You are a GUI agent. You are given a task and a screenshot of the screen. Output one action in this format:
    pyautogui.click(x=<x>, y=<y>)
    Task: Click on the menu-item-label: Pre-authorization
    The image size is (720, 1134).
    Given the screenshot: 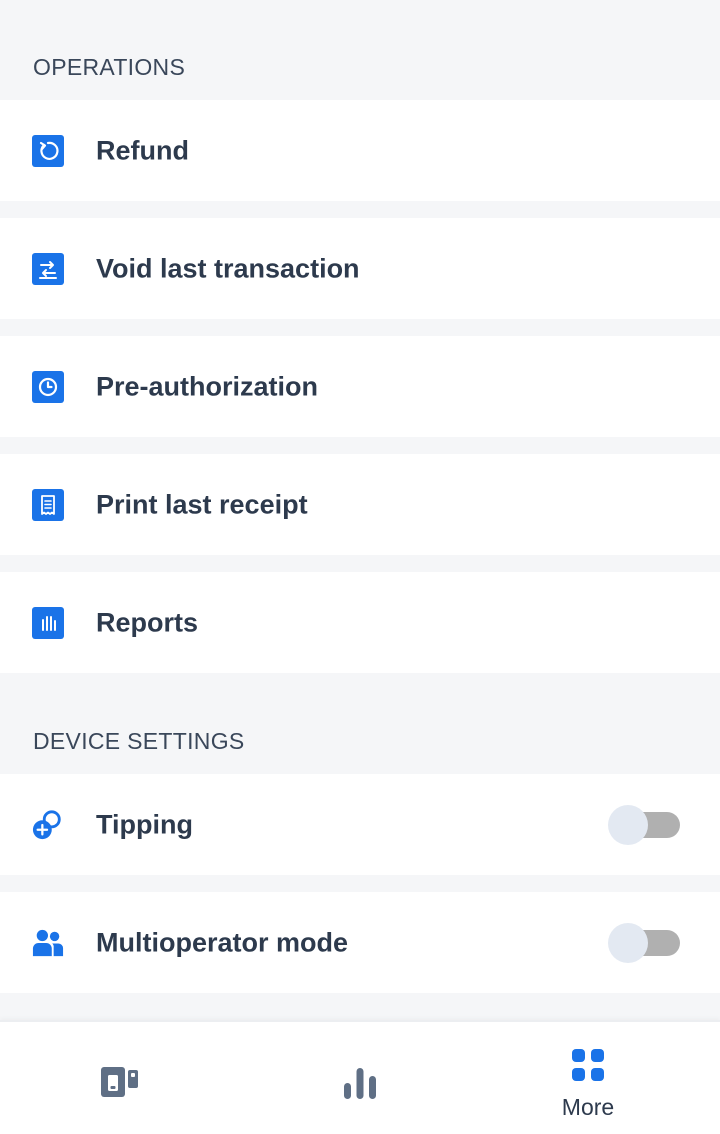 What is the action you would take?
    pyautogui.click(x=207, y=386)
    